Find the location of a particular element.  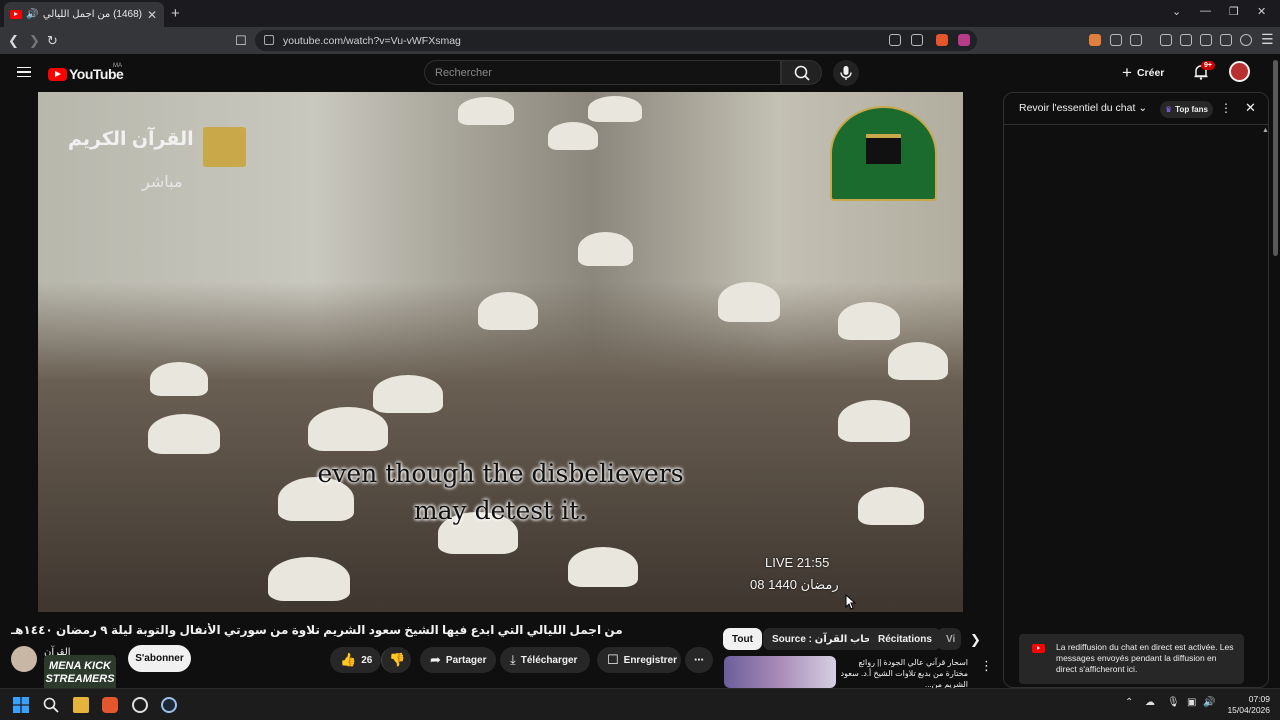

chip-recitations: Récitations is located at coordinates (905, 639).